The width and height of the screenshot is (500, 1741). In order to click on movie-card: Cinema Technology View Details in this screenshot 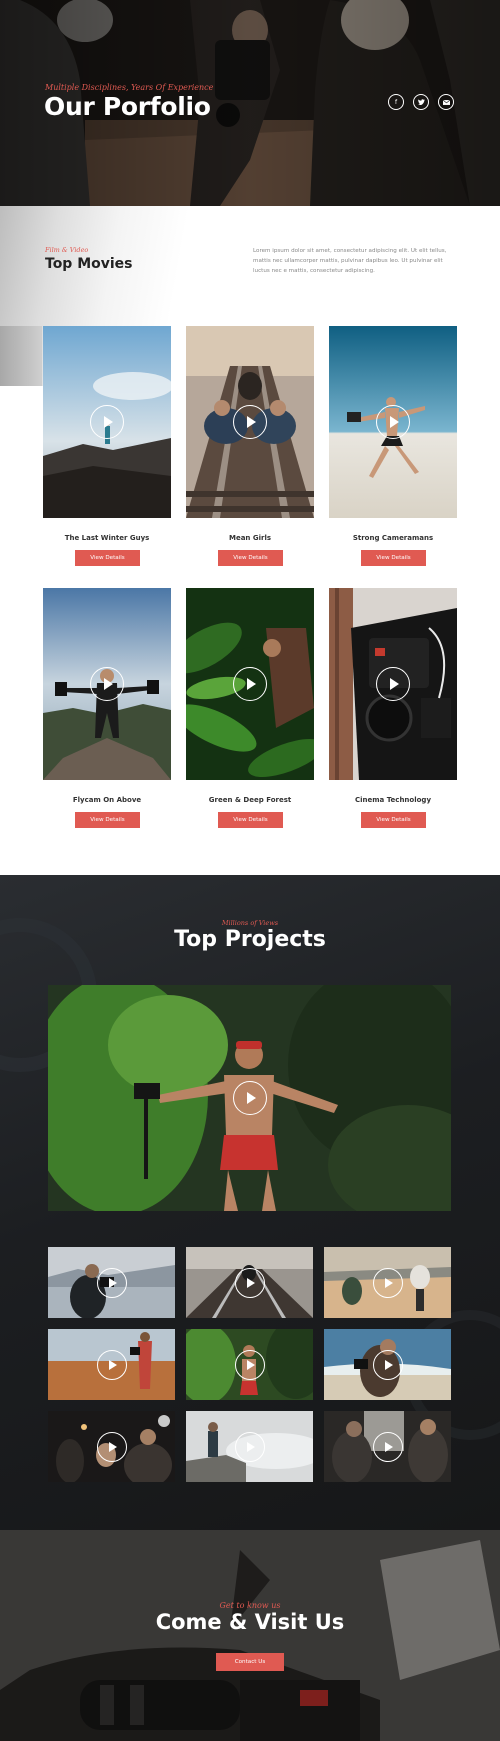, I will do `click(393, 708)`.